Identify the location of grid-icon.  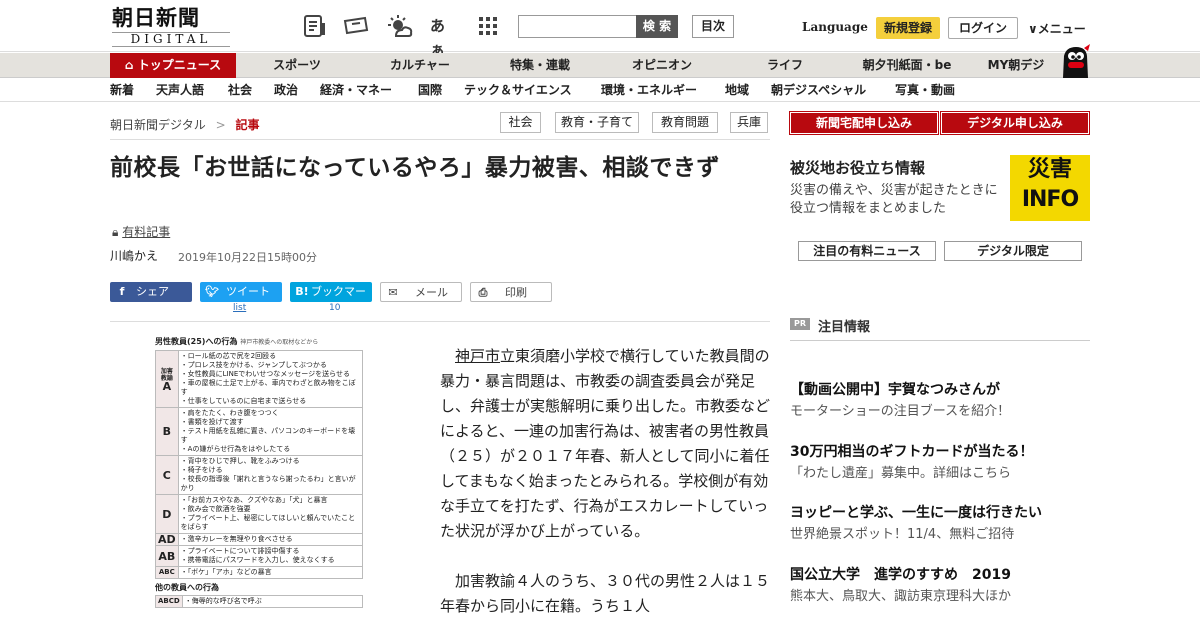
(491, 26).